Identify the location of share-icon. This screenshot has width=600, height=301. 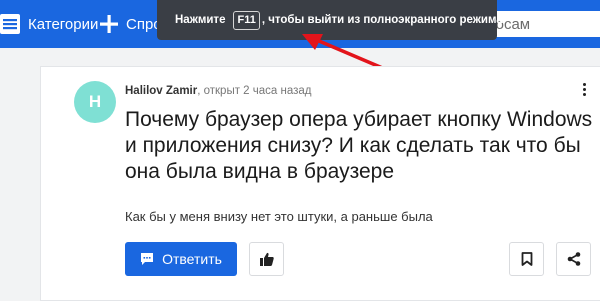
(574, 259).